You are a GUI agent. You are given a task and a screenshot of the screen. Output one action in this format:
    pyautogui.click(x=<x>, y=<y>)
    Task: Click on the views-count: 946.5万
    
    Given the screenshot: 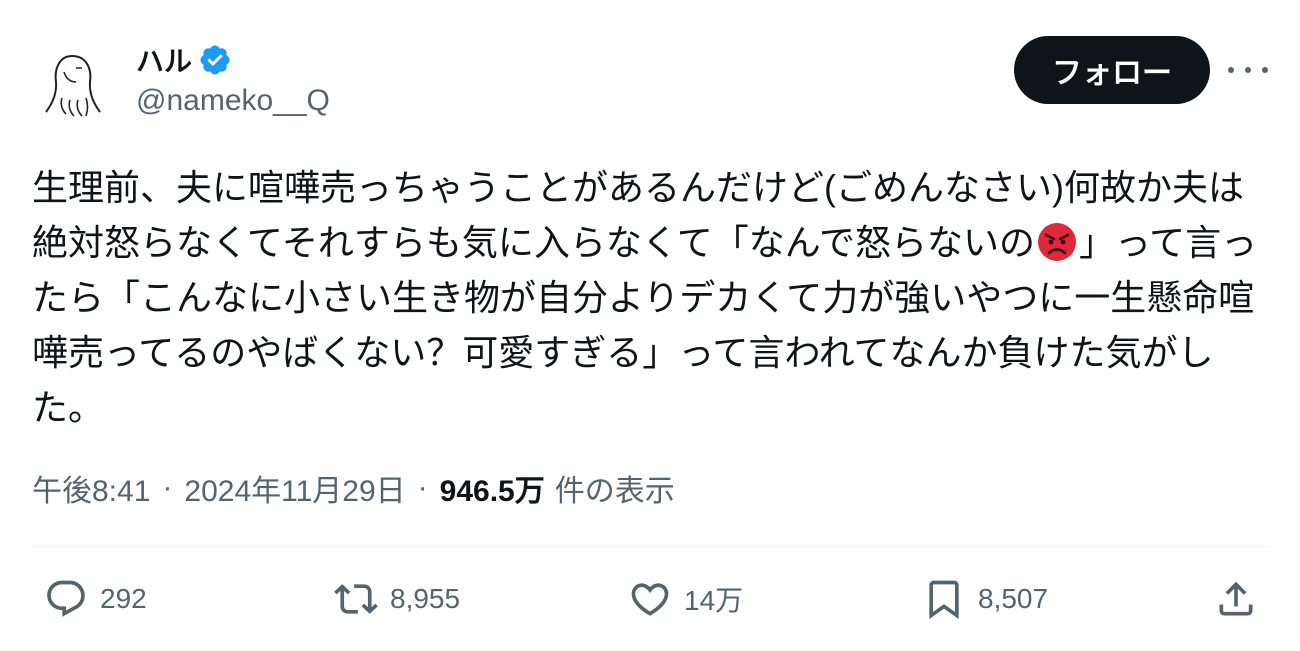 What is the action you would take?
    pyautogui.click(x=492, y=488)
    